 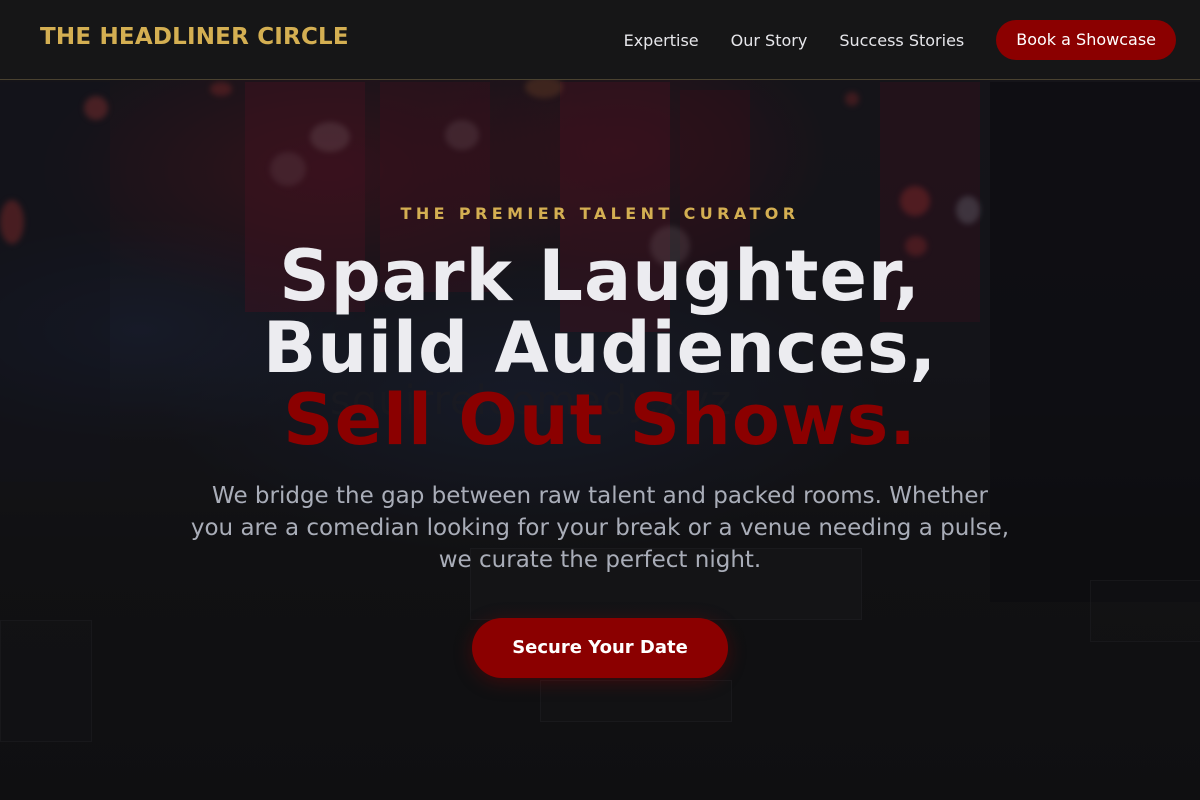 I want to click on nav-link-our-story: Our Story, so click(x=769, y=40).